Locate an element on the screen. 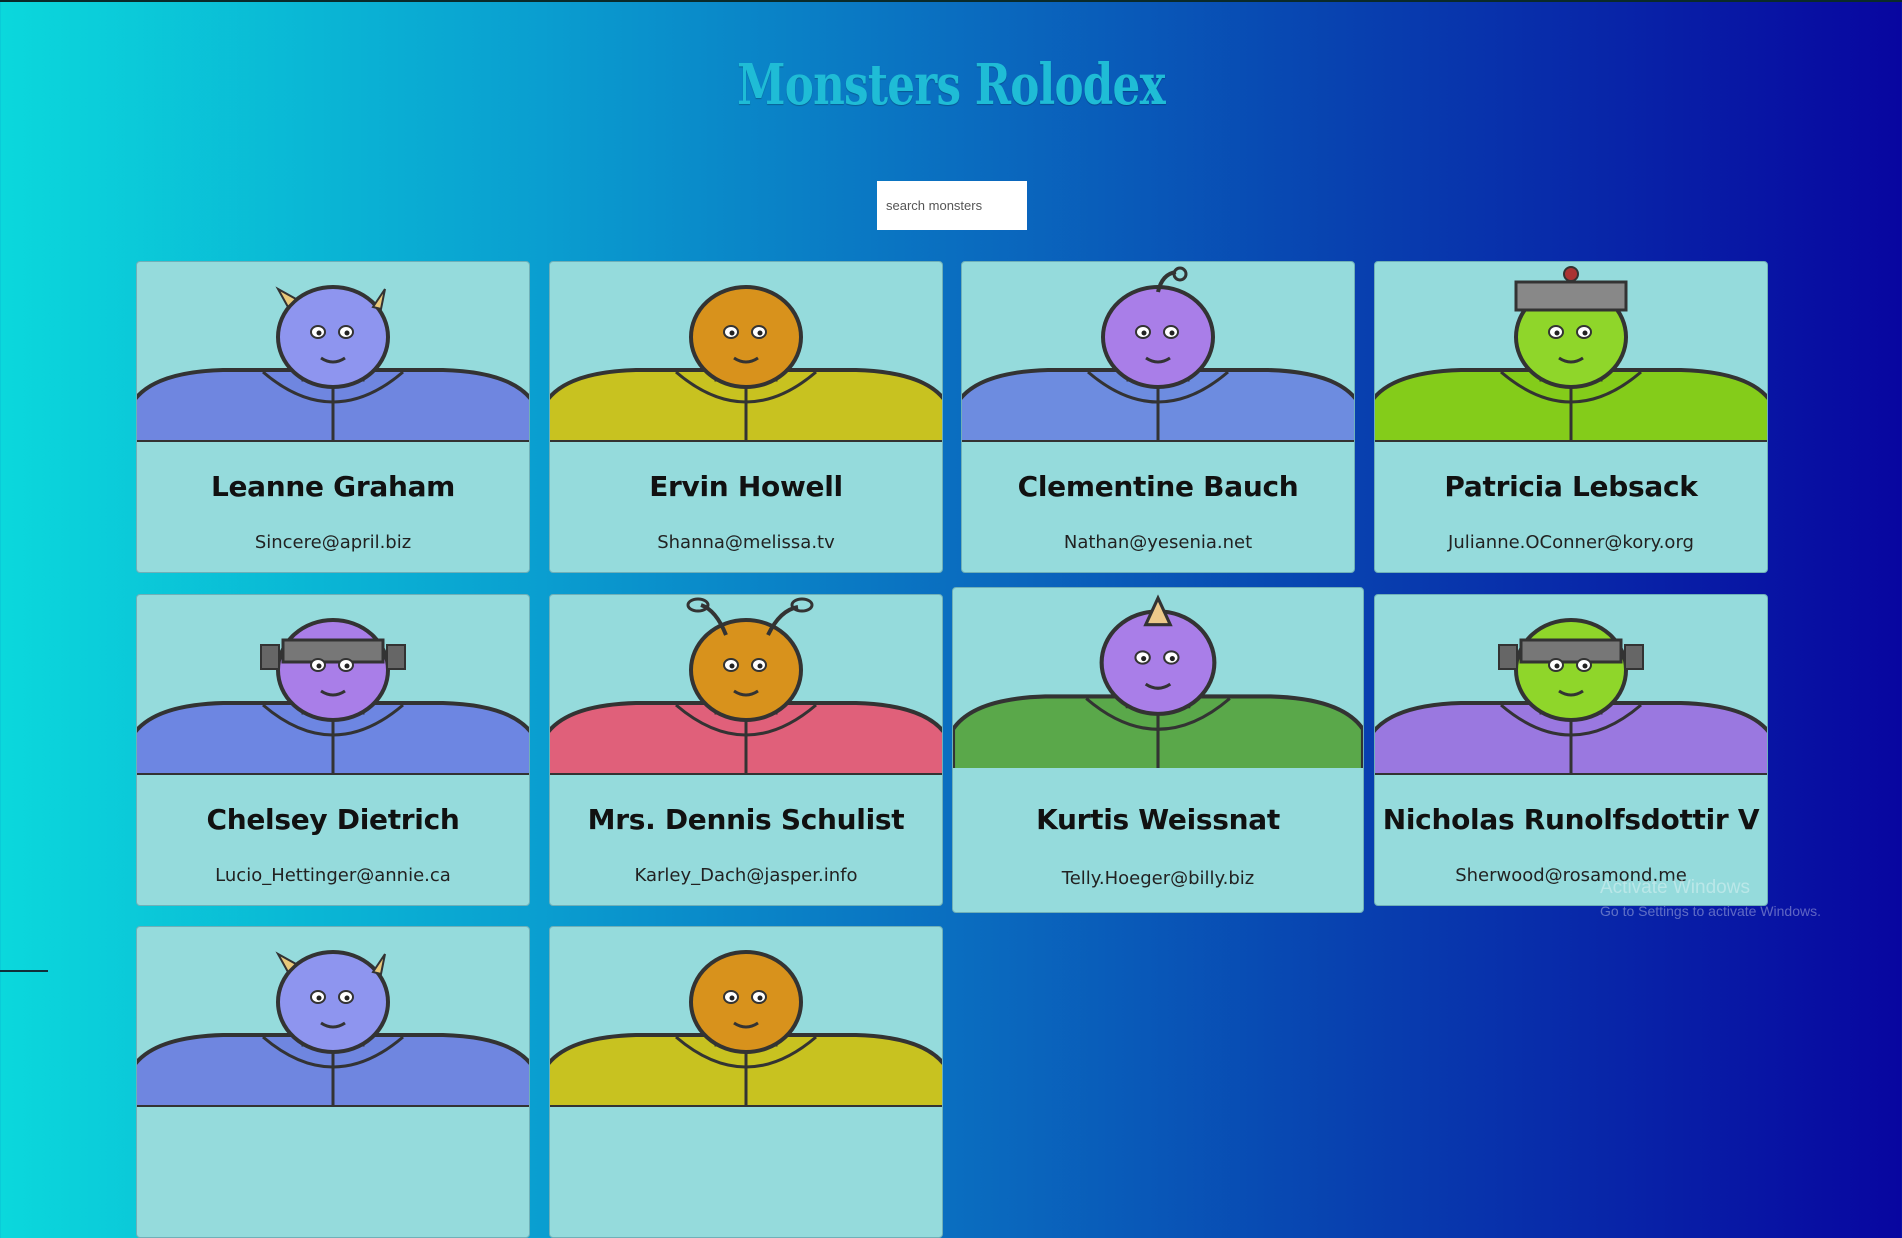 This screenshot has width=1902, height=1238. monster-email: Lucio_Hettinger@annie.ca is located at coordinates (333, 875).